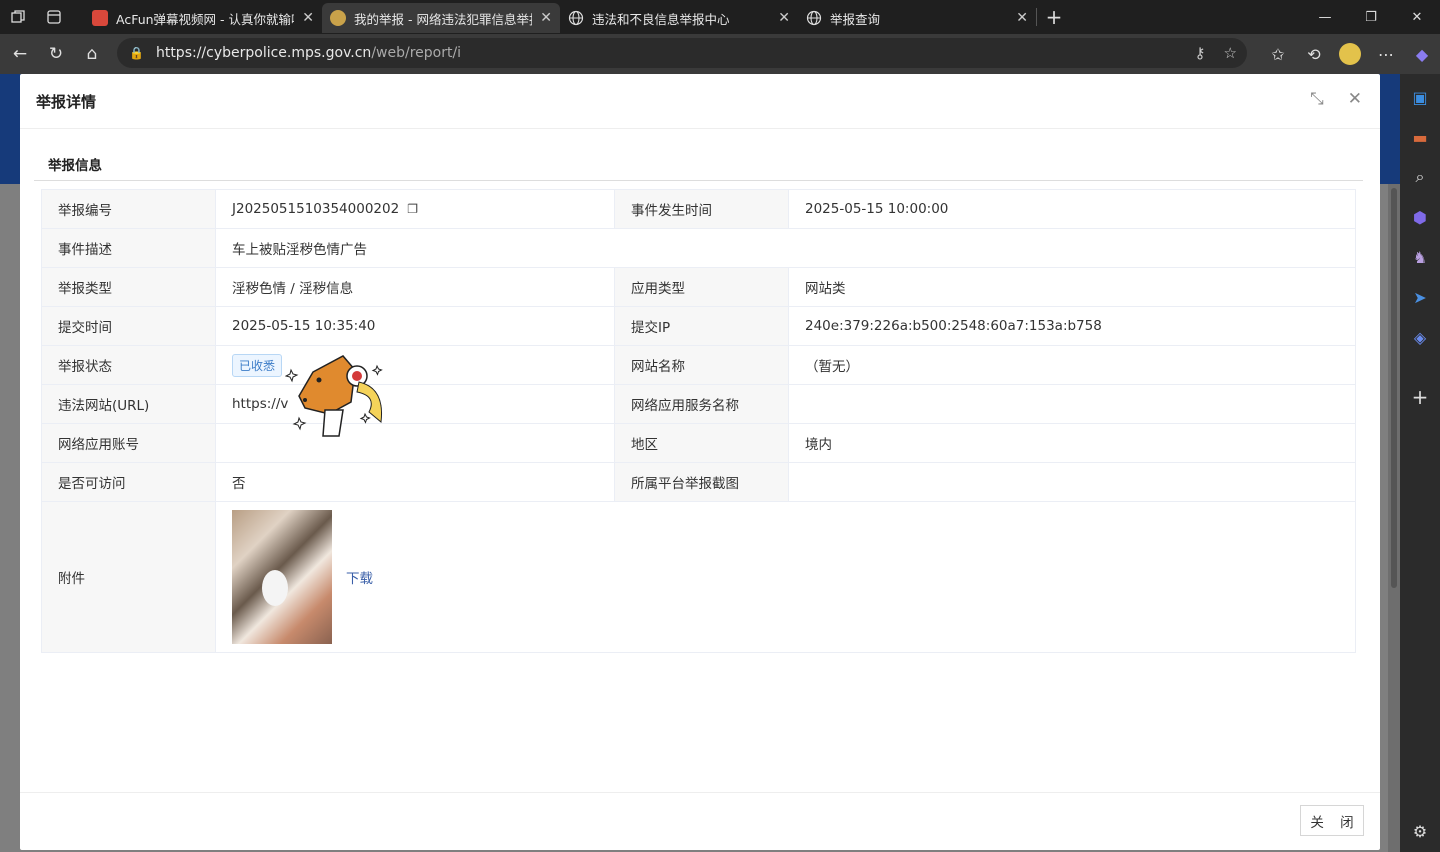  Describe the element at coordinates (700, 821) in the screenshot. I see `dialog-footer: 关 闭` at that location.